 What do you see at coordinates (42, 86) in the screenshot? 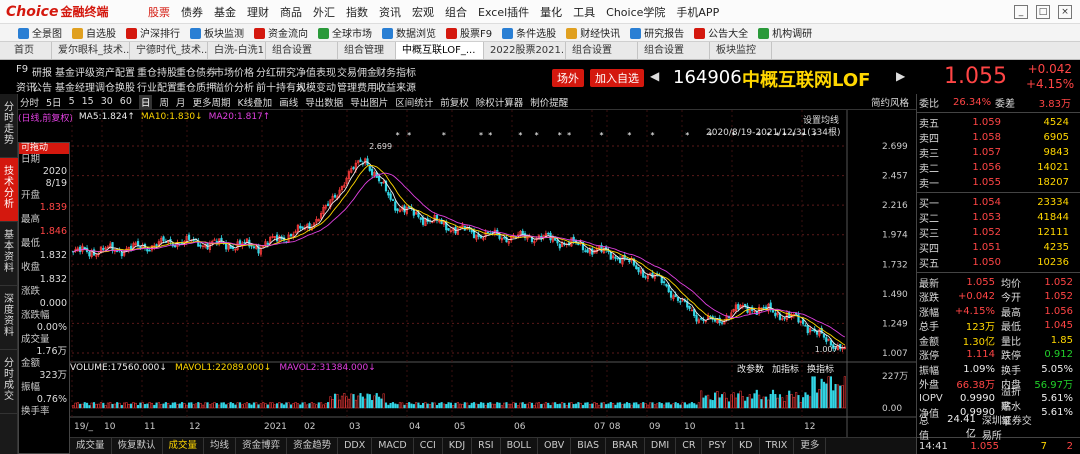
I see `header-link: 公告` at bounding box center [42, 86].